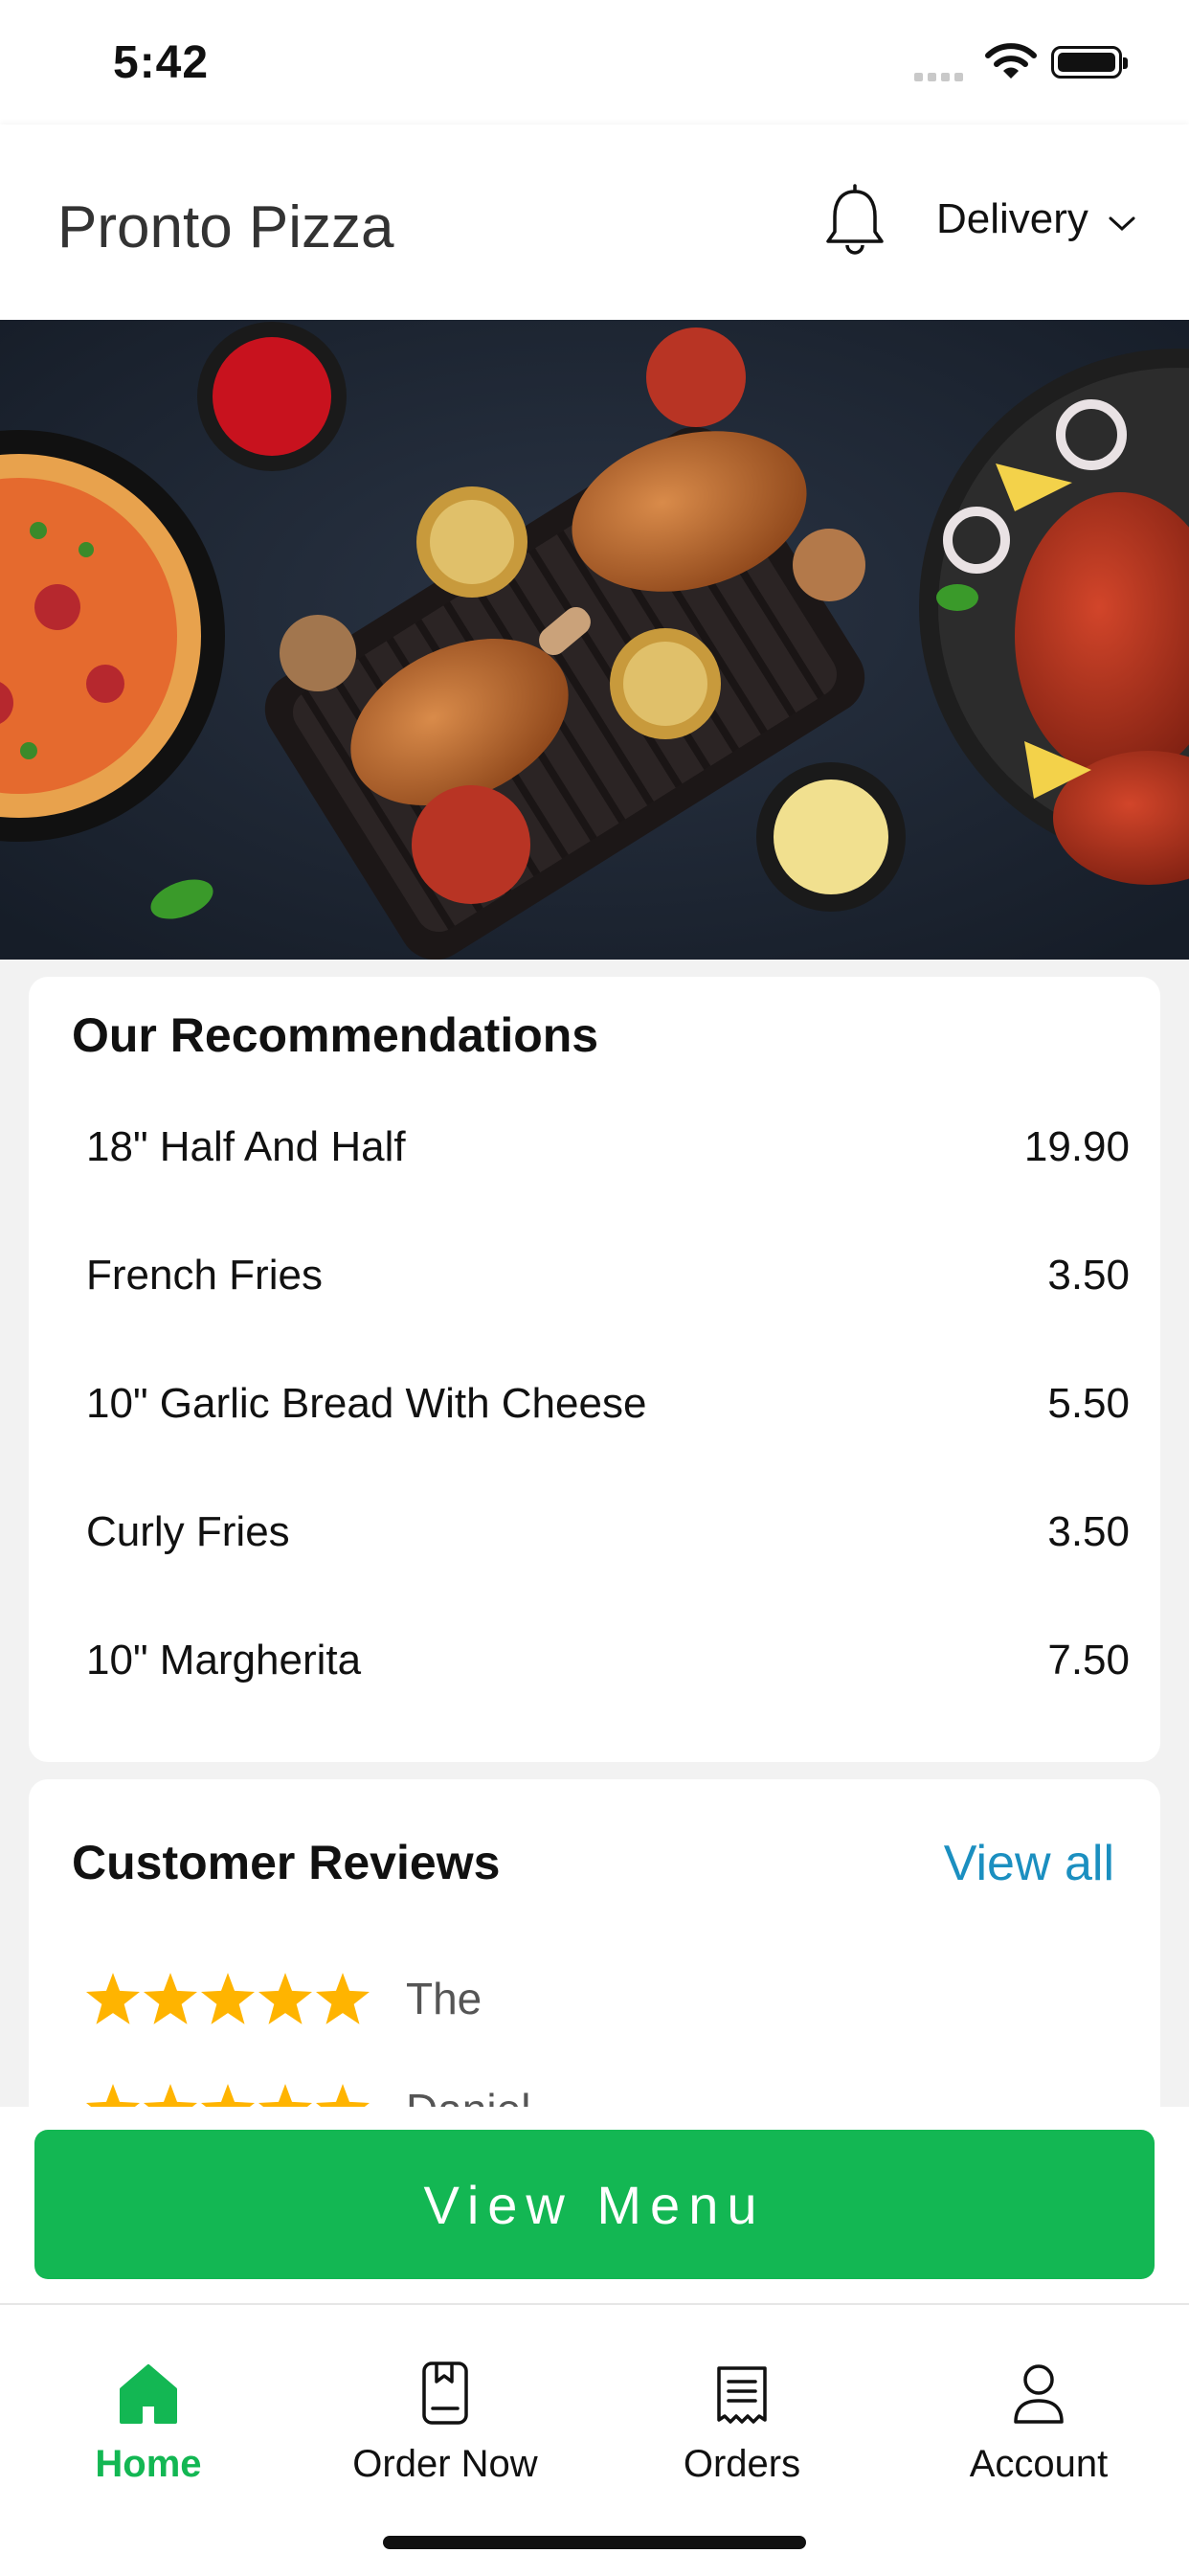 This screenshot has height=2576, width=1189. What do you see at coordinates (1029, 1863) in the screenshot?
I see `view-all-reviews-link: View all` at bounding box center [1029, 1863].